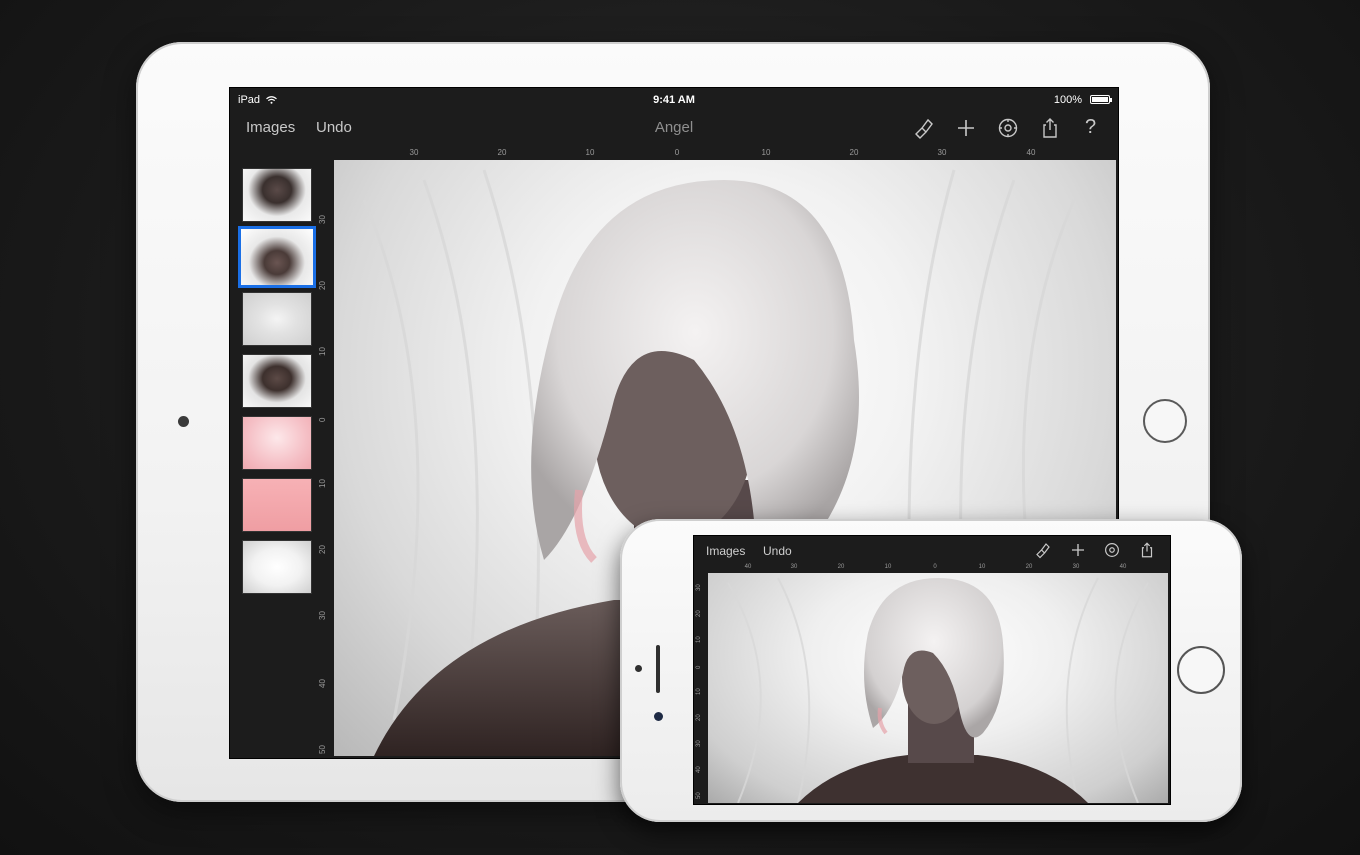 The image size is (1360, 855). I want to click on artwork-angel, so click(938, 690).